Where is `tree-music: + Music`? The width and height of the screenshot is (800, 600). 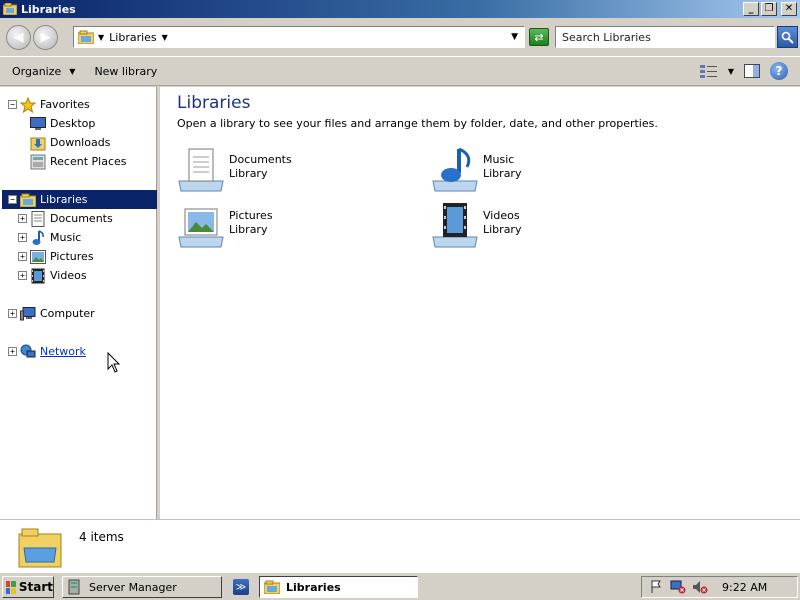
tree-music: + Music is located at coordinates (49, 237).